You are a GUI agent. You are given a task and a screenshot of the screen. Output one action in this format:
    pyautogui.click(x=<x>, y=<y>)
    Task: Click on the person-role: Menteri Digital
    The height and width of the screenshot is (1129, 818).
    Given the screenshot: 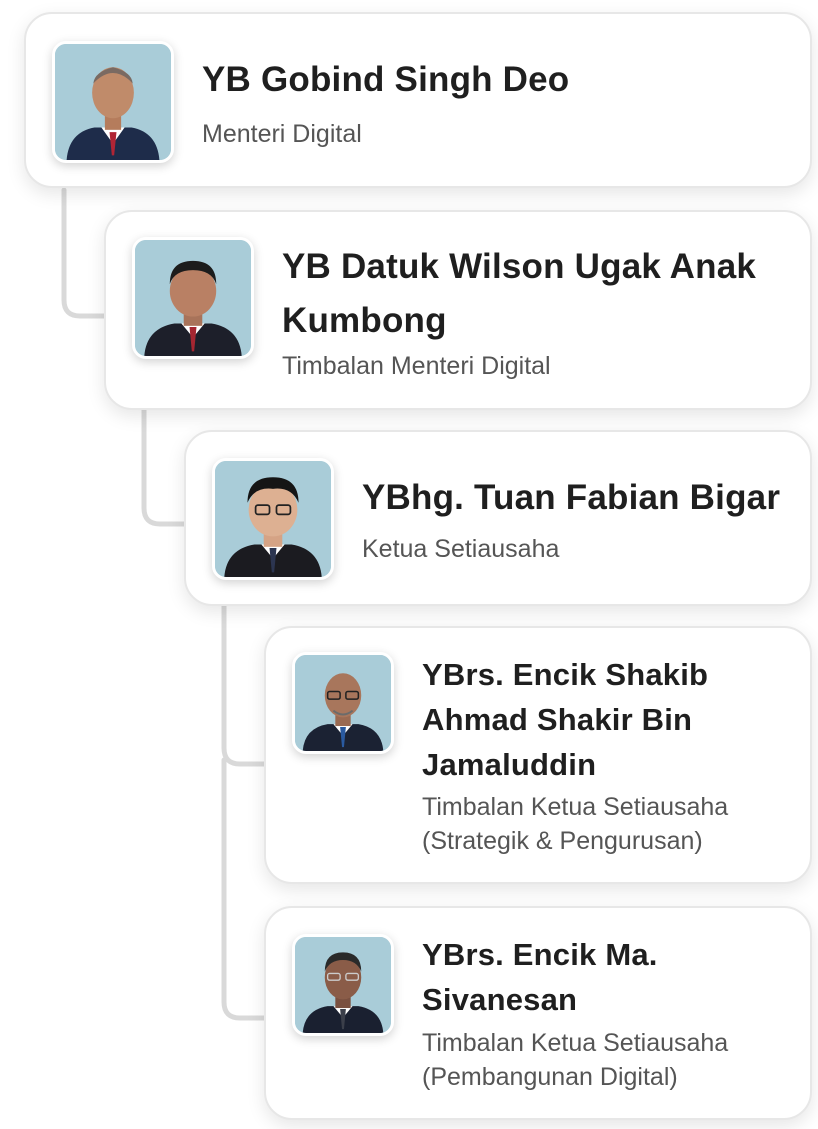 What is the action you would take?
    pyautogui.click(x=282, y=134)
    